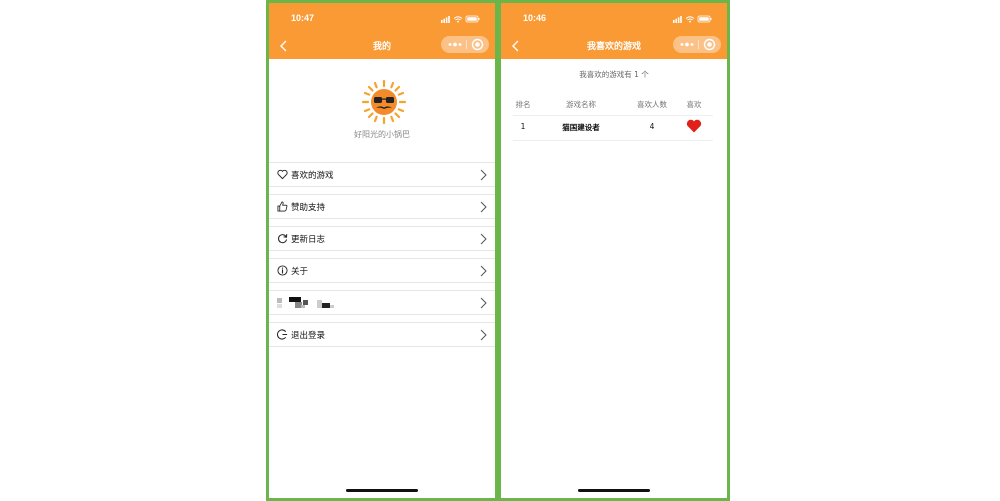 Image resolution: width=1000 pixels, height=501 pixels. I want to click on header-like-count: 喜欢人数, so click(652, 104).